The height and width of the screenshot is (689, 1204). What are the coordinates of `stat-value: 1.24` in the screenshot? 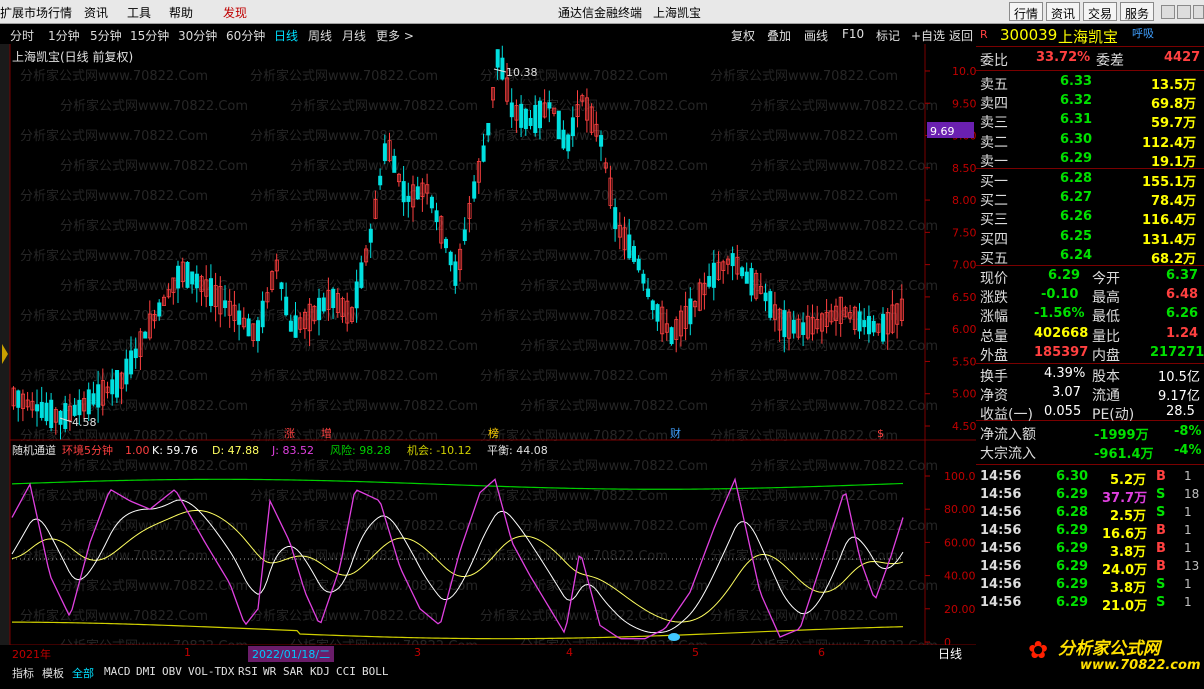 It's located at (1182, 333).